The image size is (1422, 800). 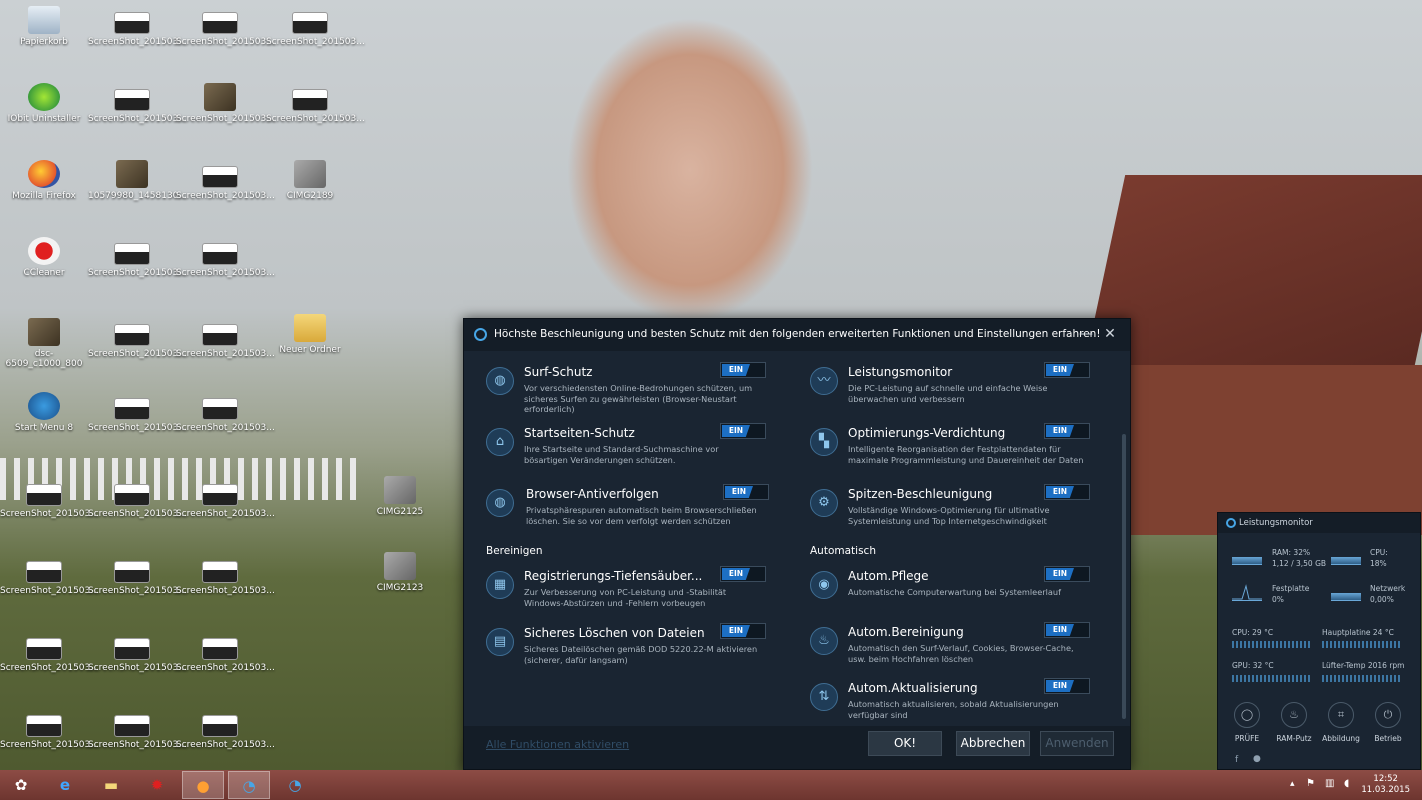 I want to click on tray-chevron-icon: ▴, so click(x=1292, y=784).